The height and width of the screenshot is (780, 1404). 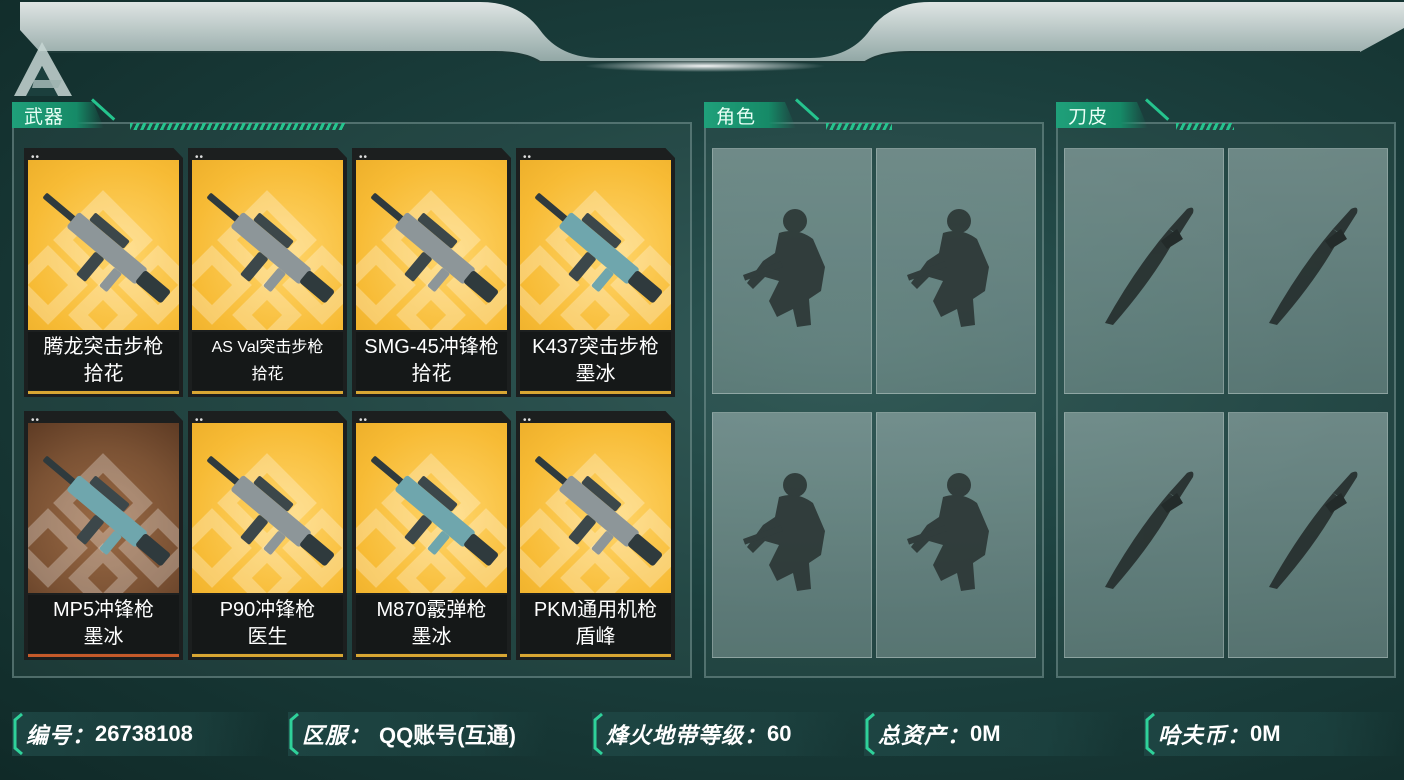 What do you see at coordinates (985, 733) in the screenshot?
I see `assets-value: 0M` at bounding box center [985, 733].